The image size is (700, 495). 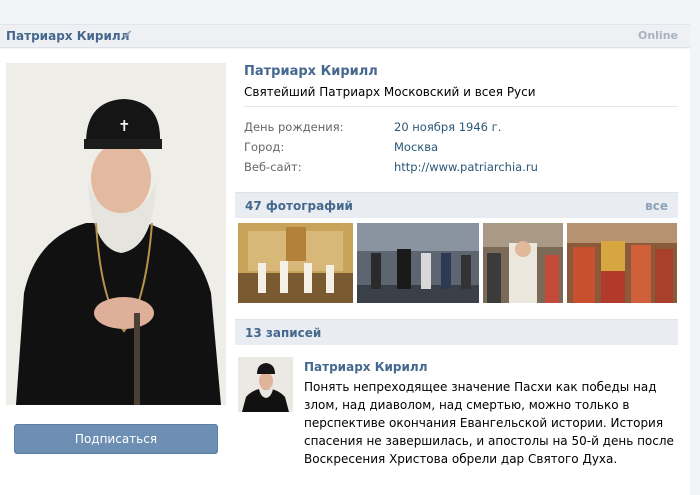 I want to click on post-author: Патриарх Кирилл, so click(x=366, y=367).